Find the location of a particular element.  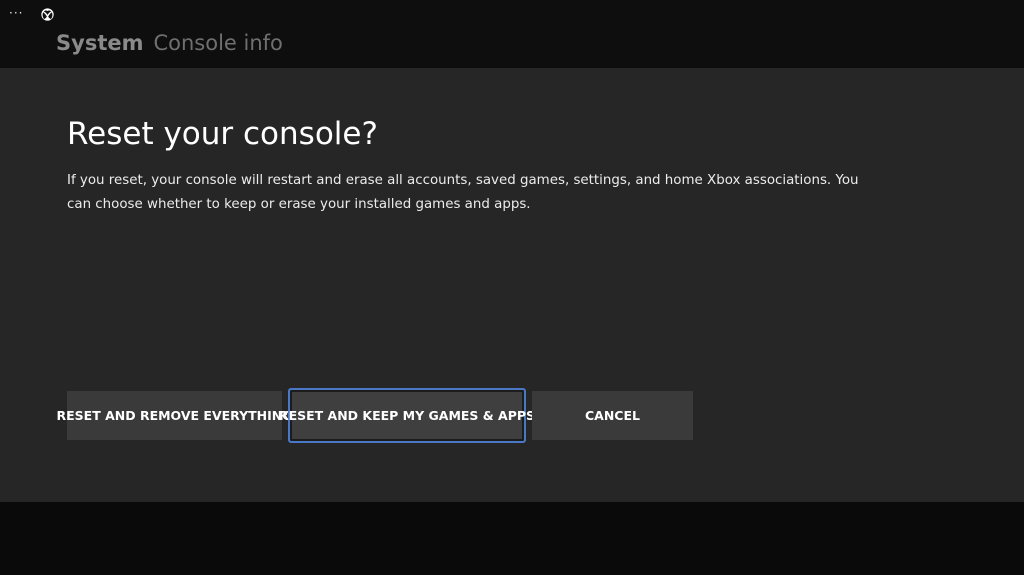

dialog-title: Reset your console? is located at coordinates (222, 134).